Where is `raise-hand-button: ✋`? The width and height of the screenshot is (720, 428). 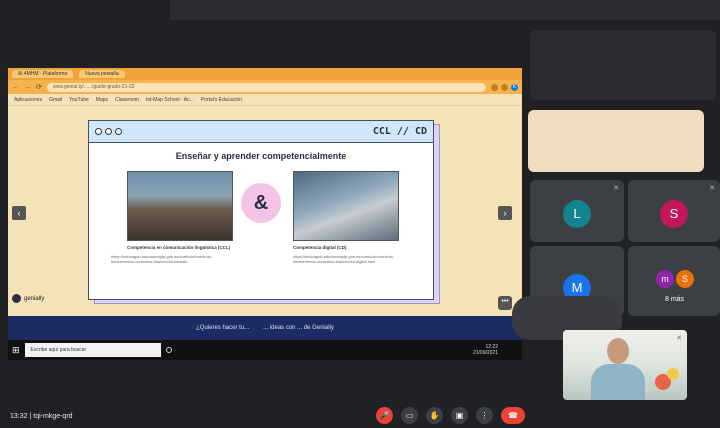
raise-hand-button: ✋ is located at coordinates (434, 415).